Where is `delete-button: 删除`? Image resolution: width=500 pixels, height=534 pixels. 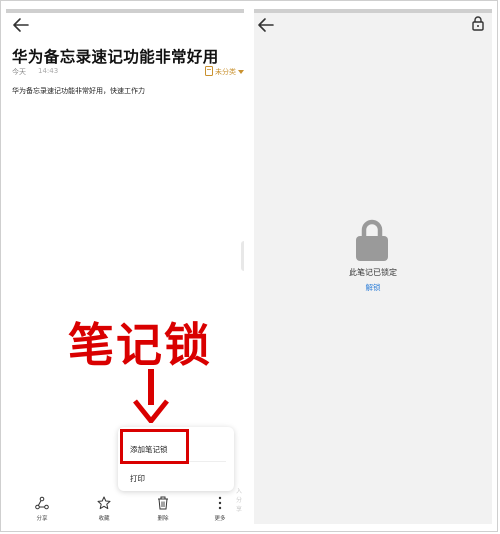 delete-button: 删除 is located at coordinates (163, 509).